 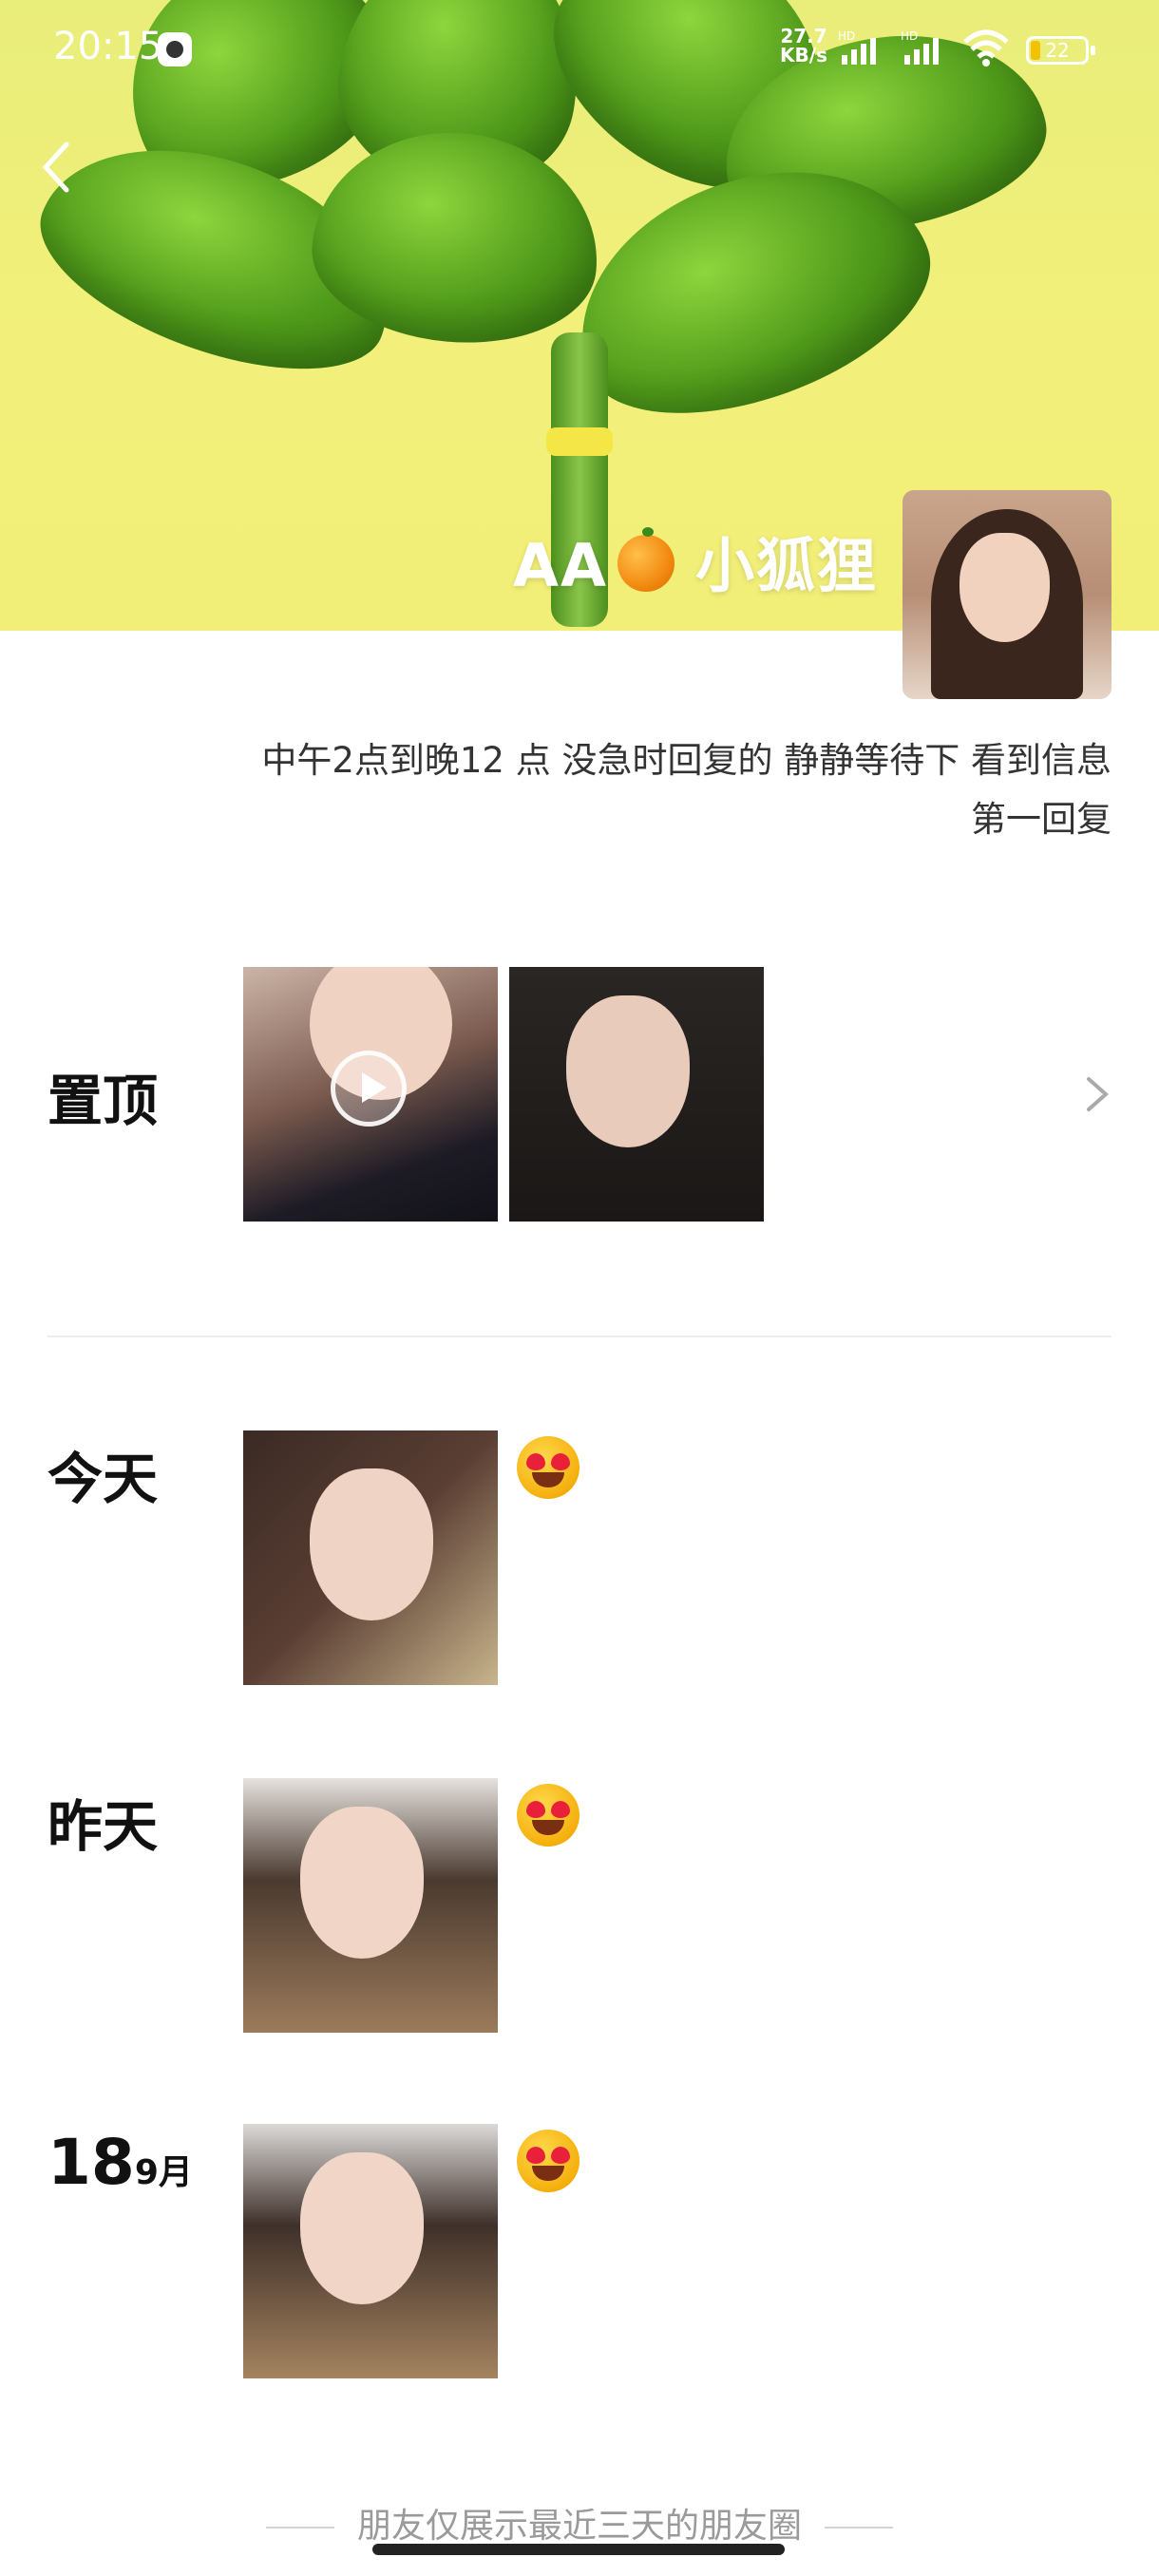 I want to click on home-indicator, so click(x=578, y=2549).